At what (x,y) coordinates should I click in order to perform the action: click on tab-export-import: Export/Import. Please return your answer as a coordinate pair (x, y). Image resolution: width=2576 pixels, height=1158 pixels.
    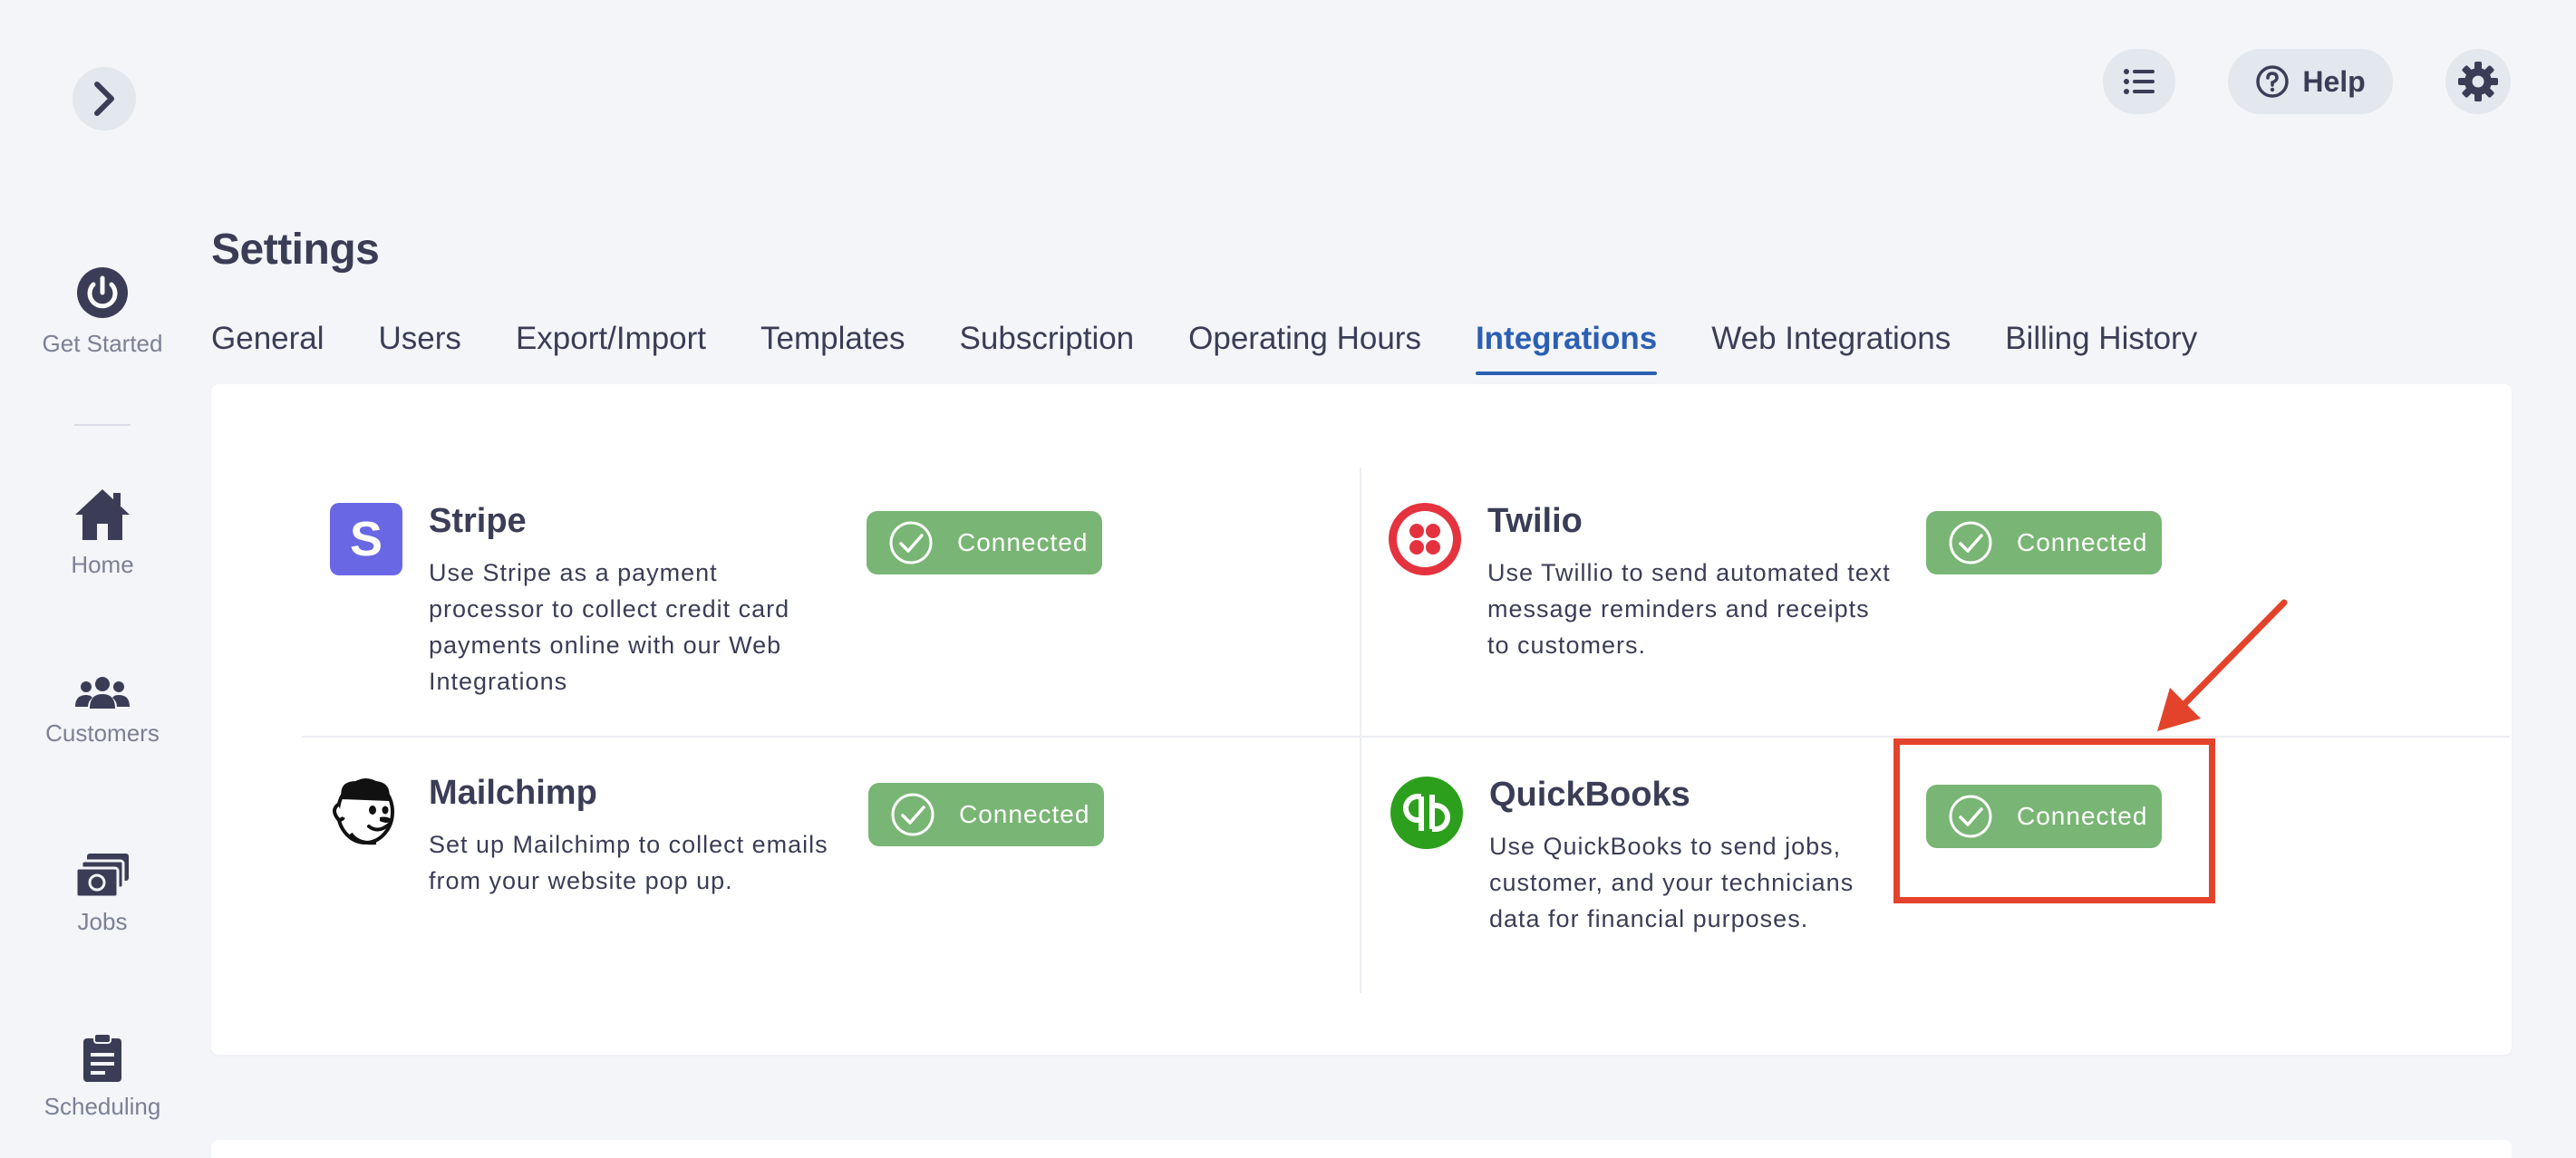
    Looking at the image, I should click on (611, 348).